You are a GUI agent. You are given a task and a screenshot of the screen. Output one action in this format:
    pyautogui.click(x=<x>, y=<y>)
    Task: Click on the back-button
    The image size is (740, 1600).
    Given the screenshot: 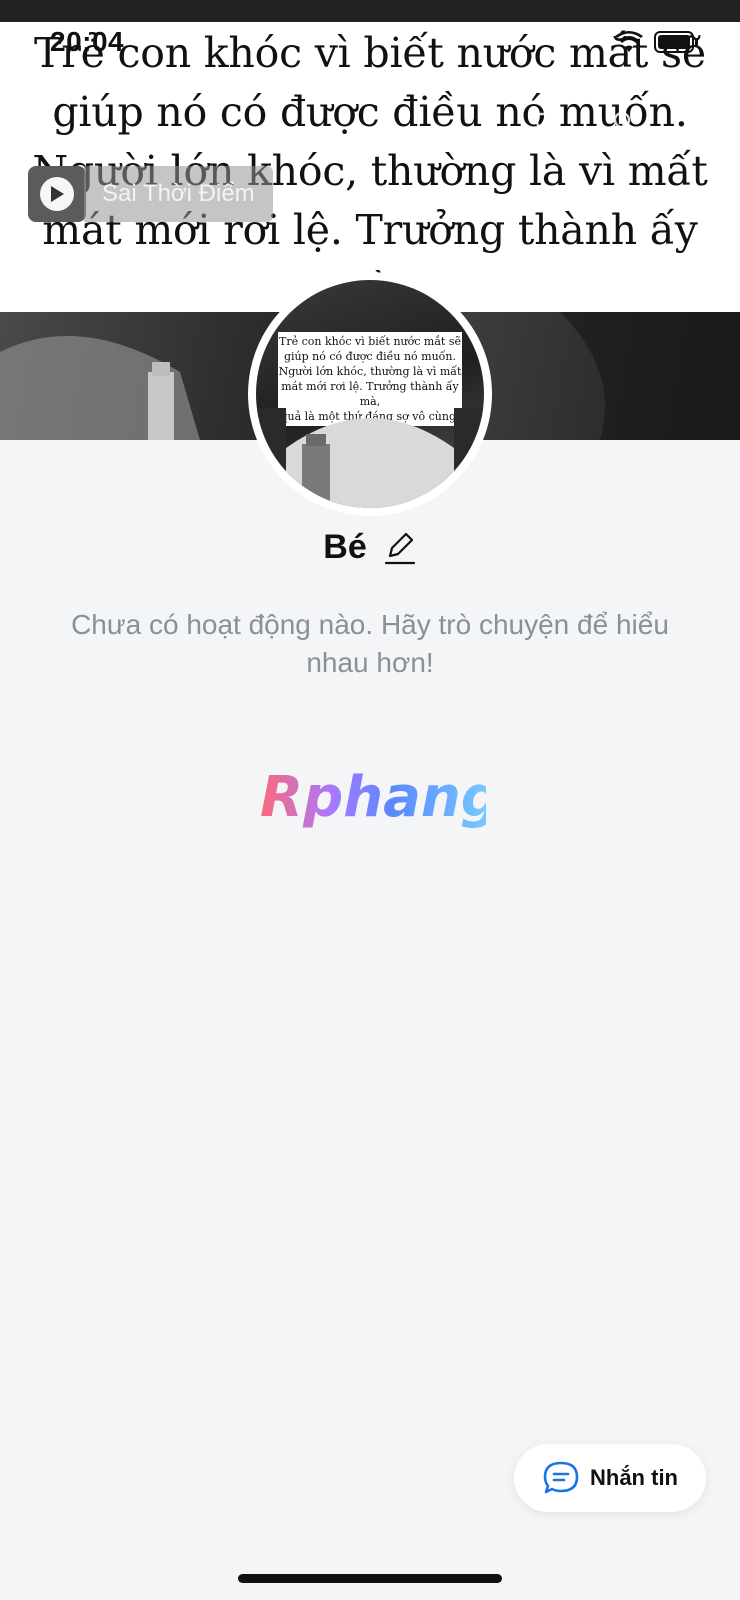 What is the action you would take?
    pyautogui.click(x=38, y=128)
    